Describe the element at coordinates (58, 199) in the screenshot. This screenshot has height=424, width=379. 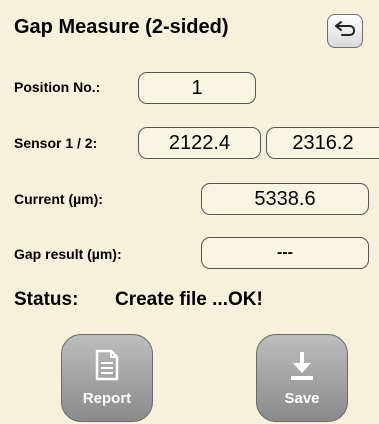
I see `current-label: Current (µm):` at that location.